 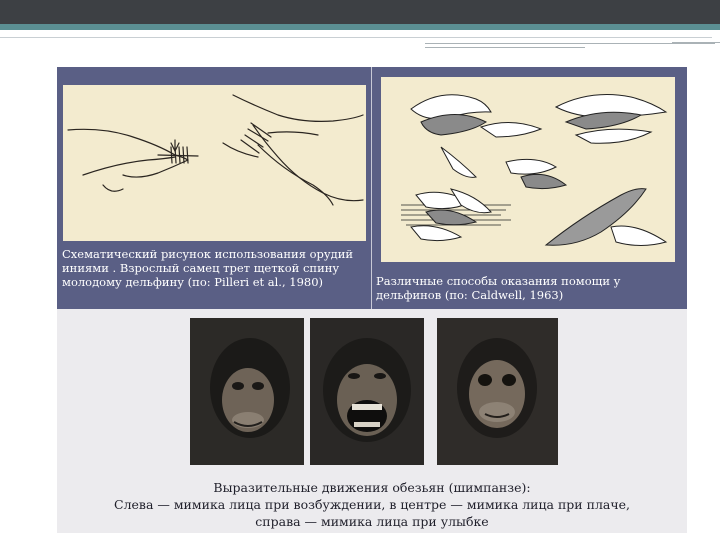 I want to click on slide-accent-strip, so click(x=360, y=27).